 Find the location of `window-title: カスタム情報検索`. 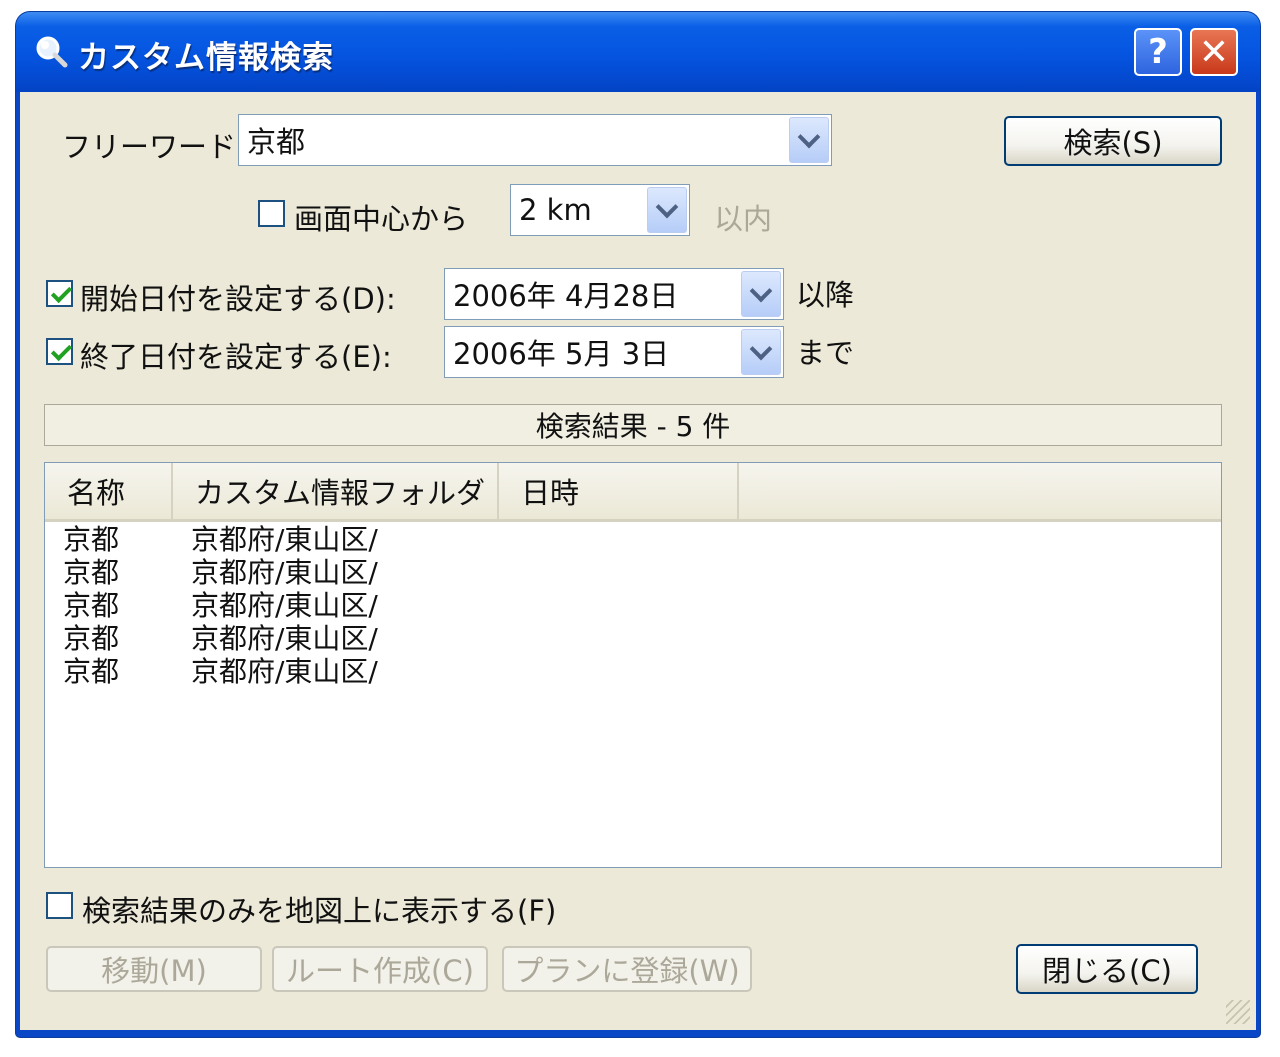

window-title: カスタム情報検索 is located at coordinates (206, 58).